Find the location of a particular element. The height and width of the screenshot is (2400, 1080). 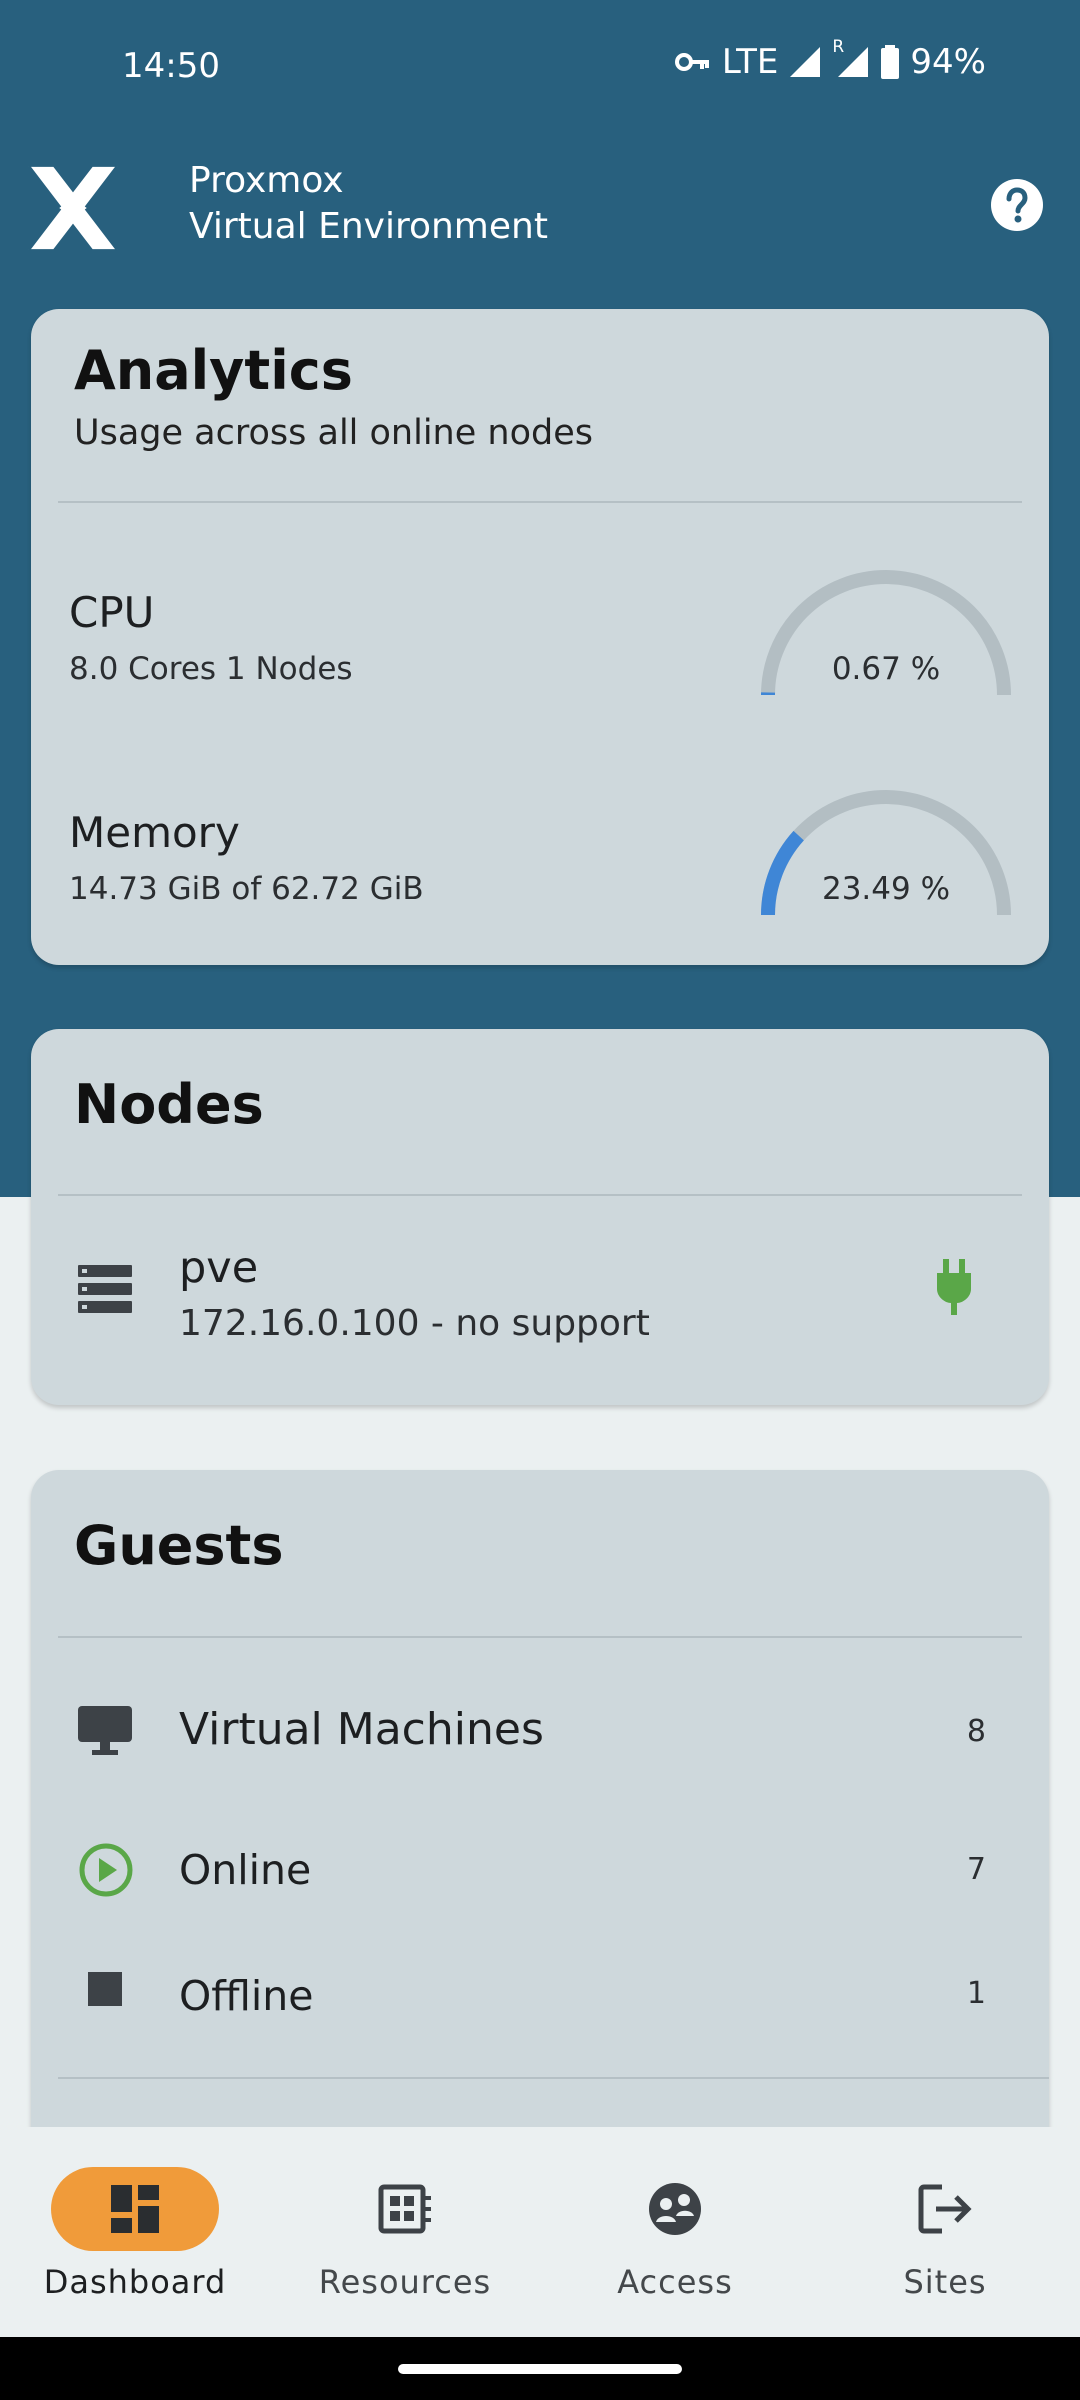

guest-row-offline: Offline 1 is located at coordinates (540, 2019).